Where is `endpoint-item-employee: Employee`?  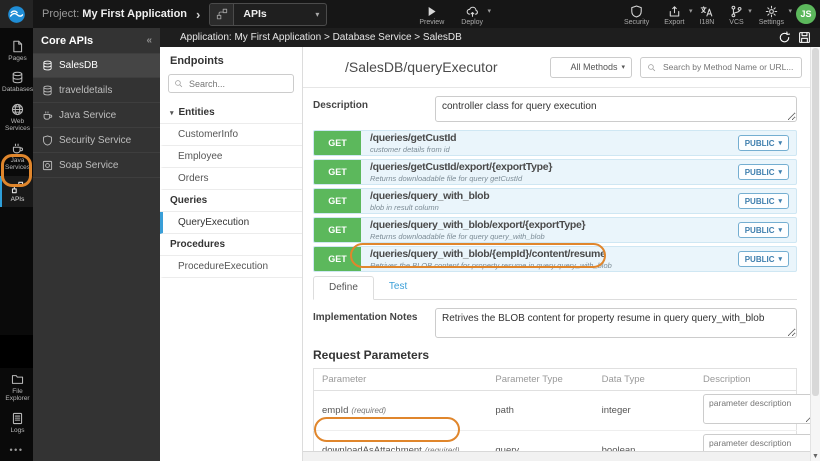
endpoint-item-employee: Employee is located at coordinates (231, 157).